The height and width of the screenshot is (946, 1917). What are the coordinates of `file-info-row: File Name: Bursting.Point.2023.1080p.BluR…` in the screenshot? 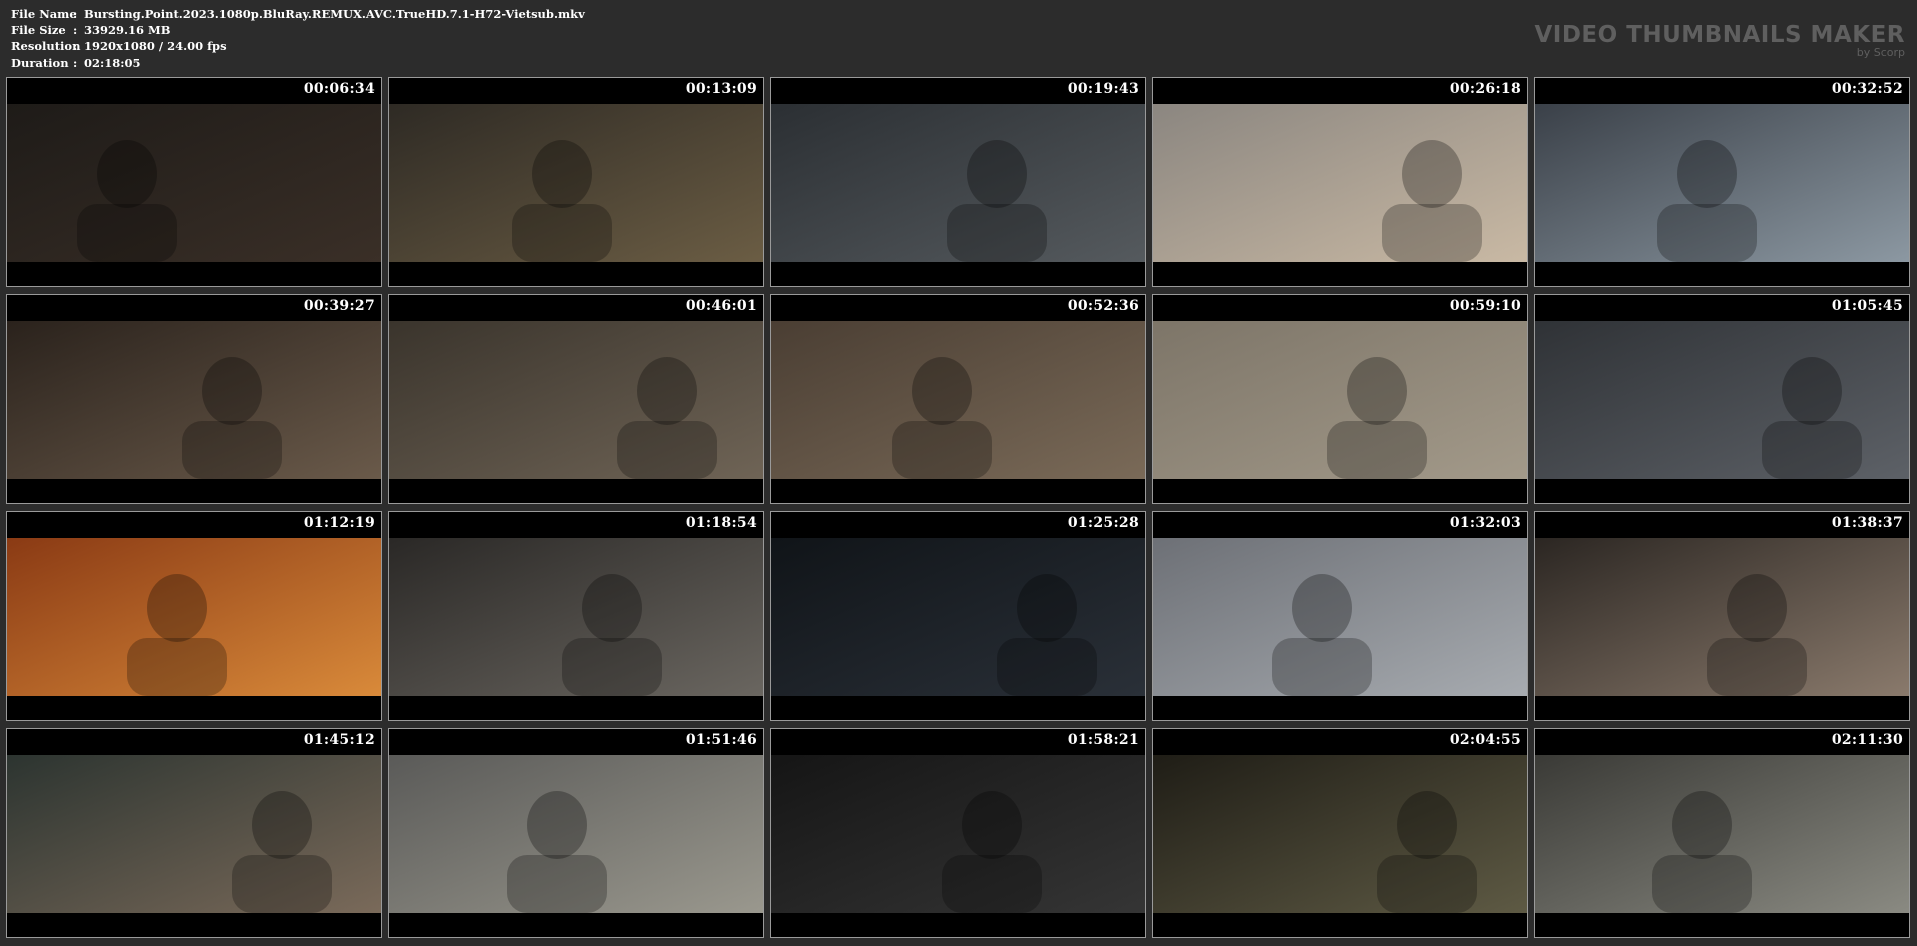 It's located at (298, 14).